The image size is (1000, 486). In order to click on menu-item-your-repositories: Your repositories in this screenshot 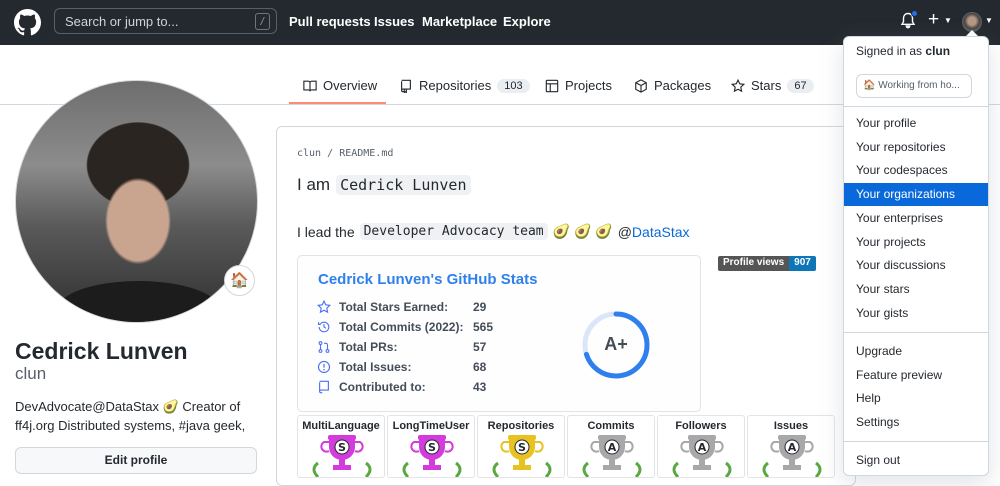, I will do `click(916, 147)`.